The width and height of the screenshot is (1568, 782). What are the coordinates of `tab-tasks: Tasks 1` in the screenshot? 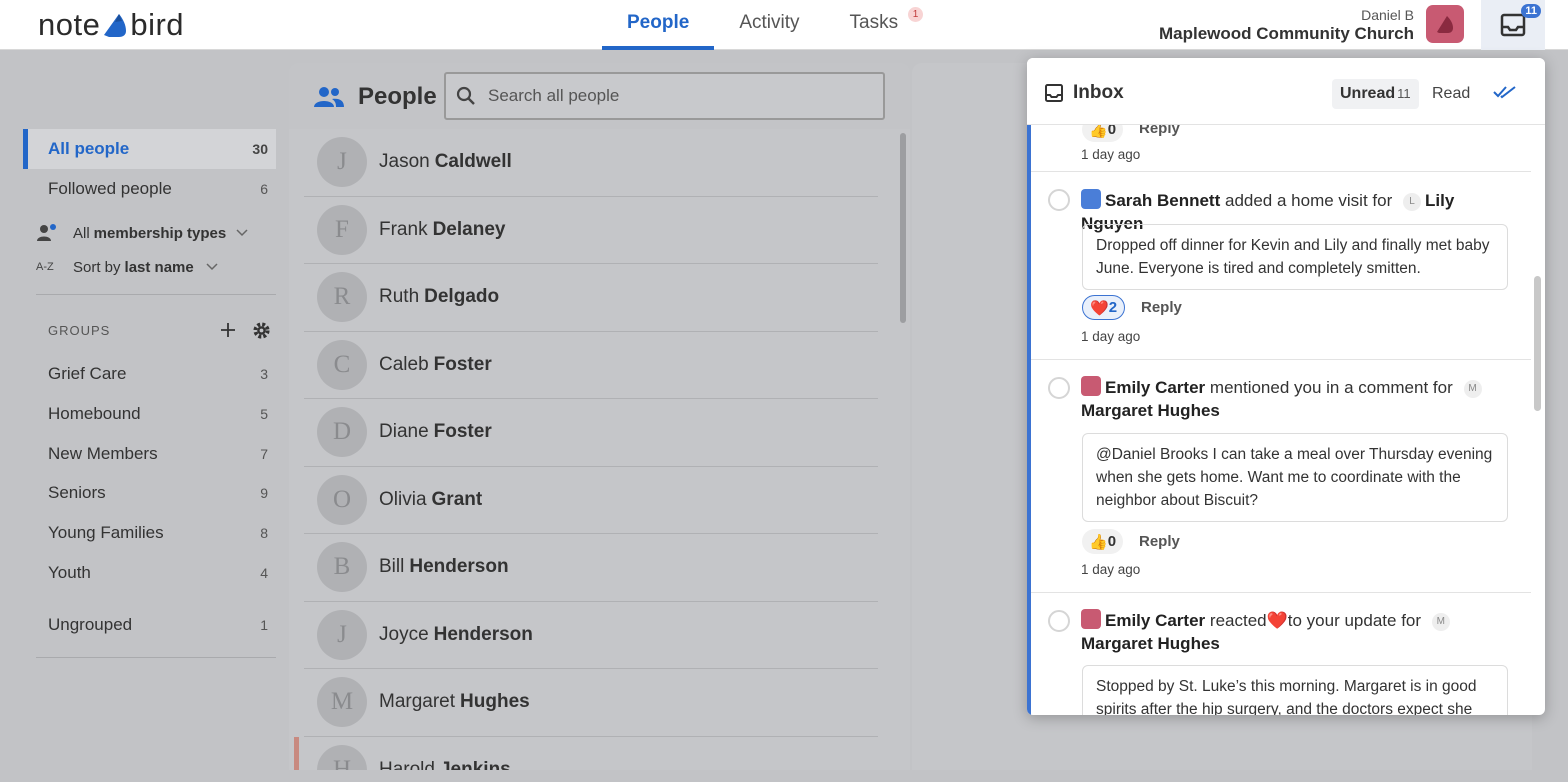 It's located at (874, 25).